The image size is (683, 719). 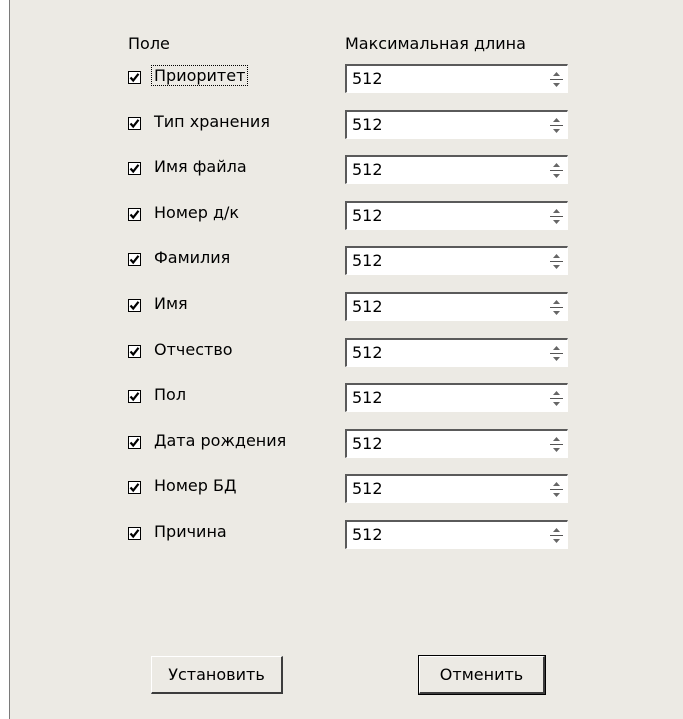 What do you see at coordinates (435, 43) in the screenshot?
I see `column-header-max-length: Максимальная длина` at bounding box center [435, 43].